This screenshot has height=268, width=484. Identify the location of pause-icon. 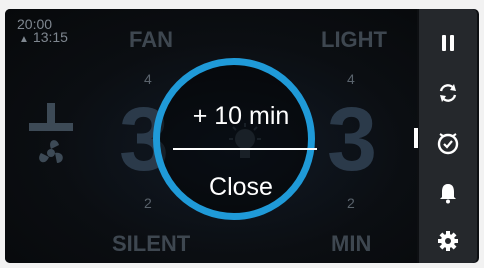
(448, 43).